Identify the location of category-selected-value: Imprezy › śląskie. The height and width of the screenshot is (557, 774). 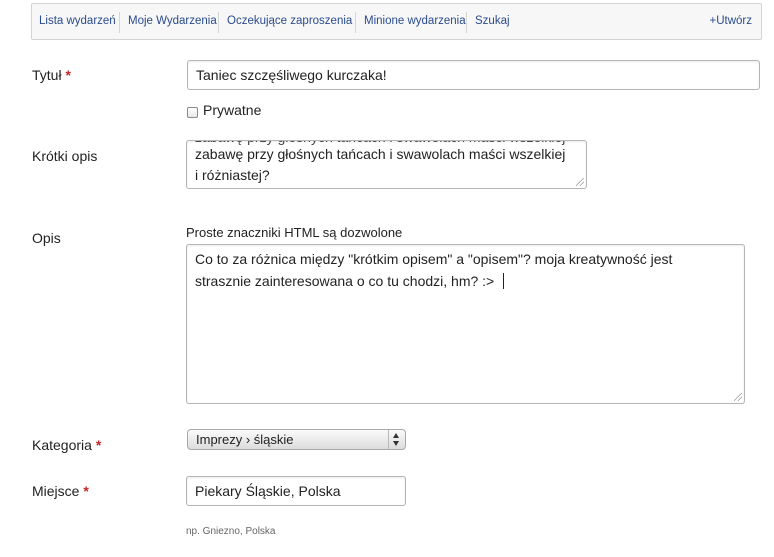
(245, 439).